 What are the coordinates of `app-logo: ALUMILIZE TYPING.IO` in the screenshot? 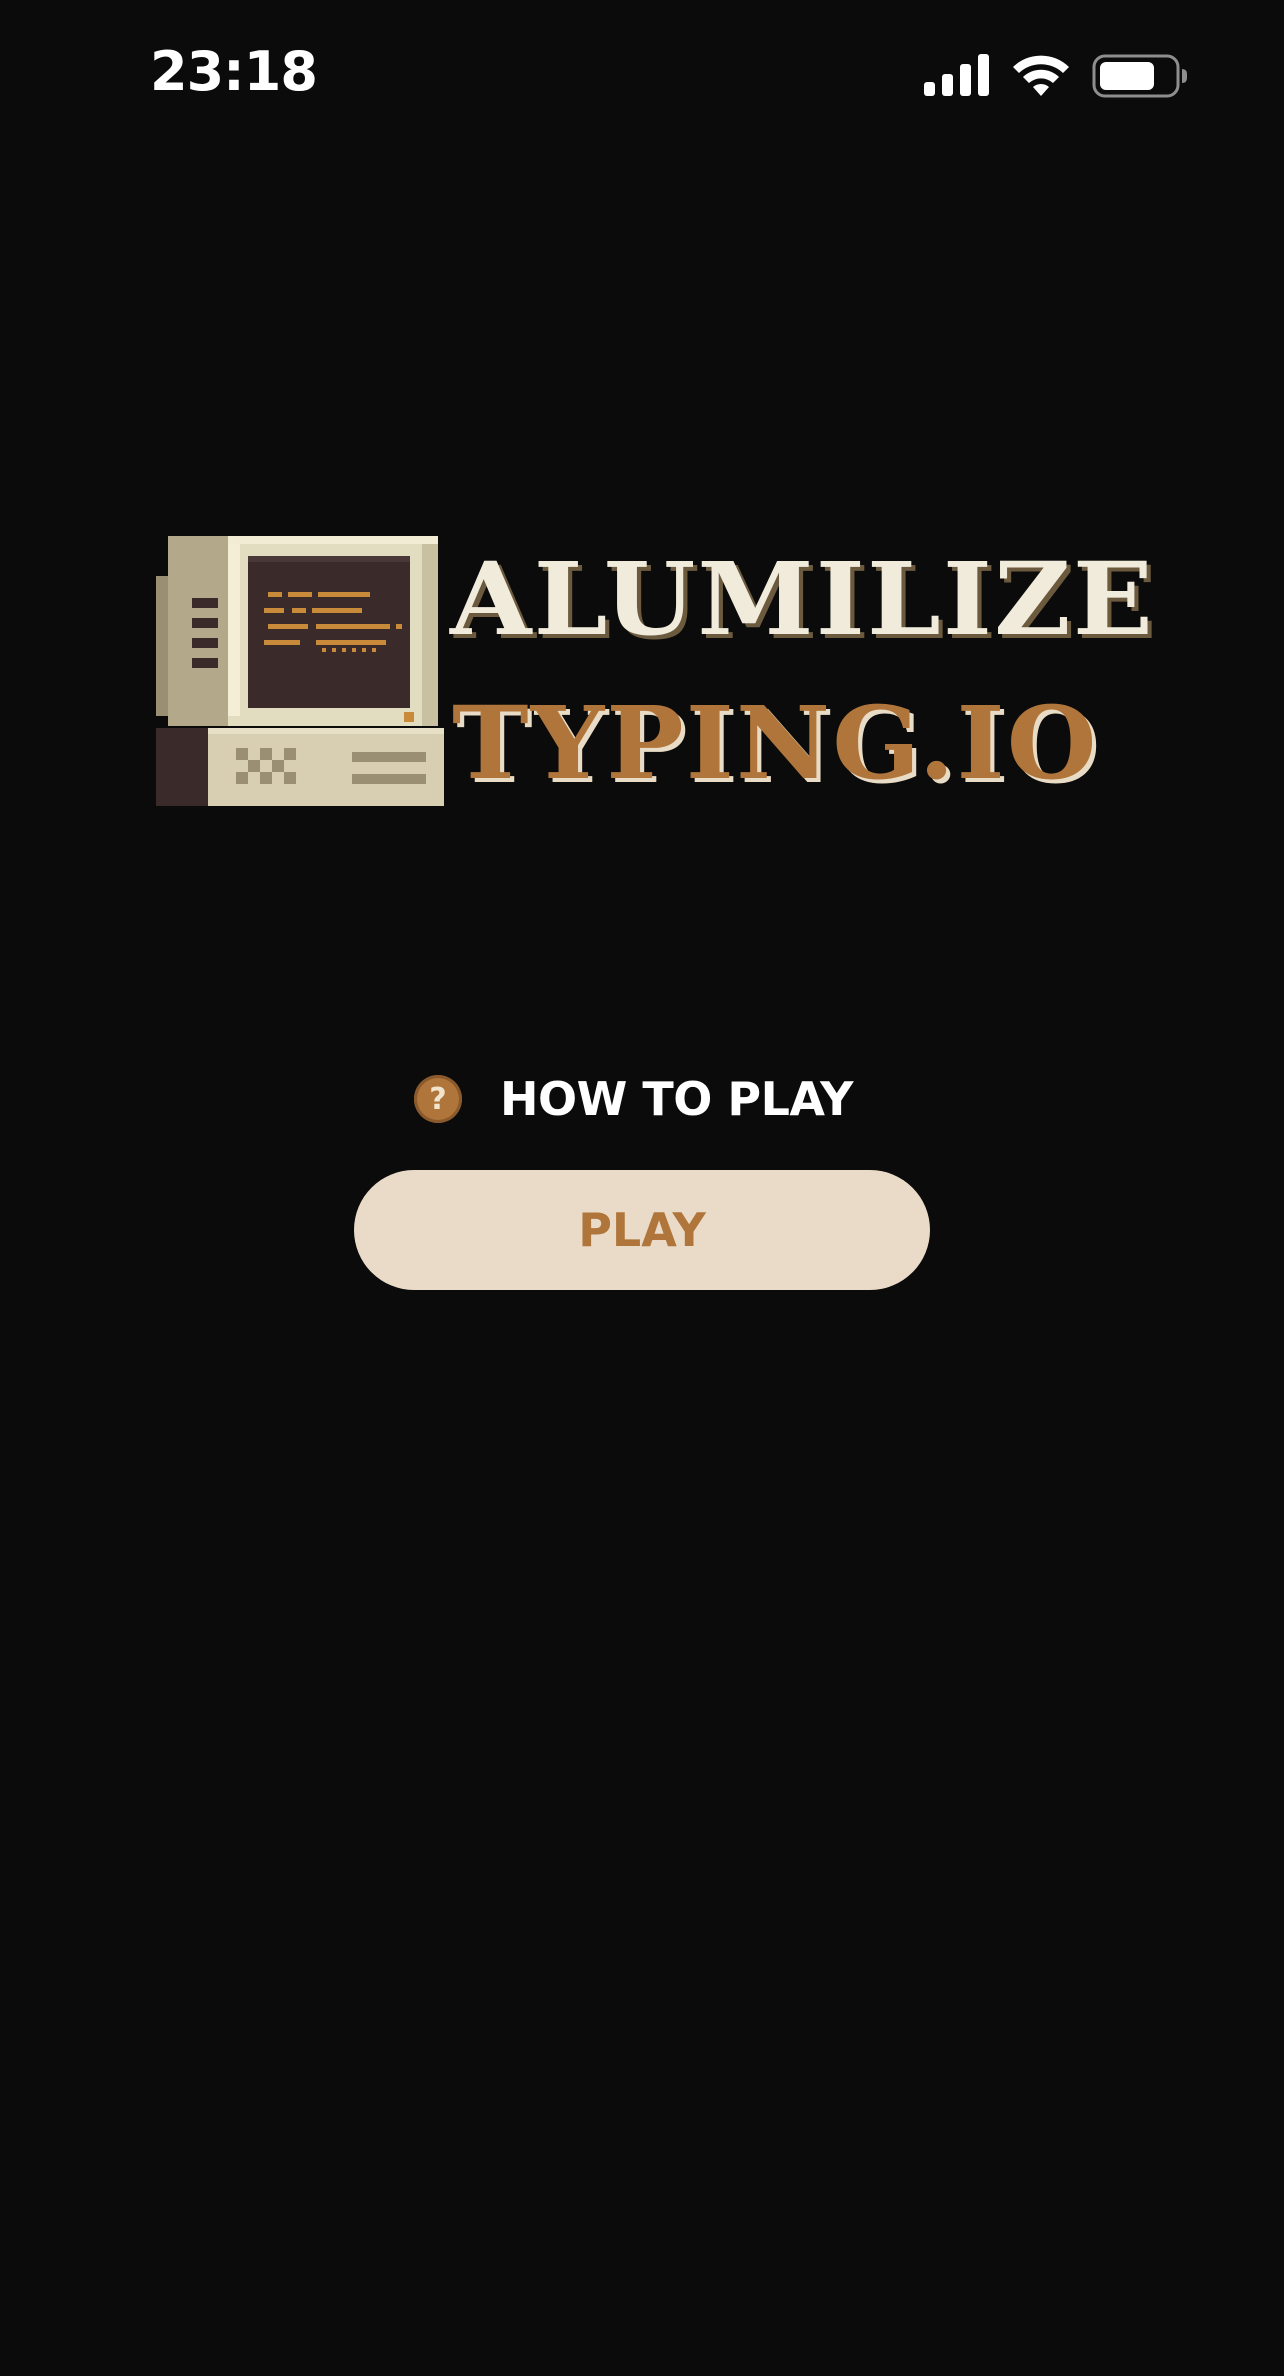 It's located at (651, 678).